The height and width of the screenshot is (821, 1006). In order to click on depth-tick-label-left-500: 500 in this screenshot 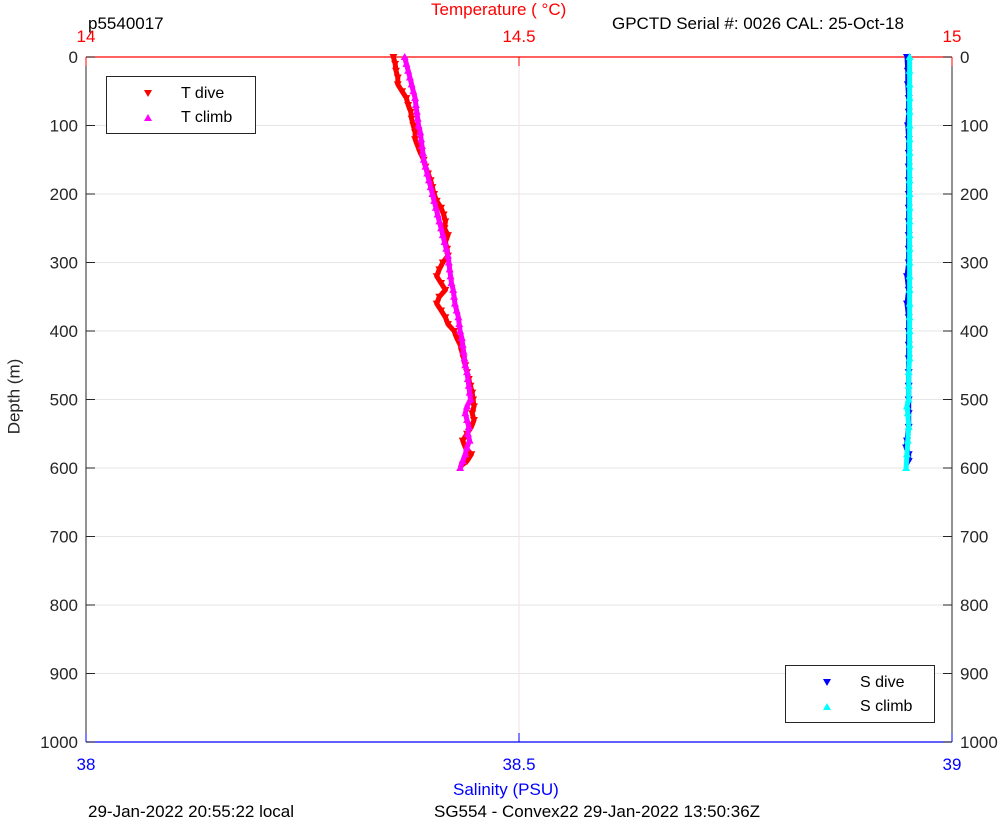, I will do `click(64, 400)`.